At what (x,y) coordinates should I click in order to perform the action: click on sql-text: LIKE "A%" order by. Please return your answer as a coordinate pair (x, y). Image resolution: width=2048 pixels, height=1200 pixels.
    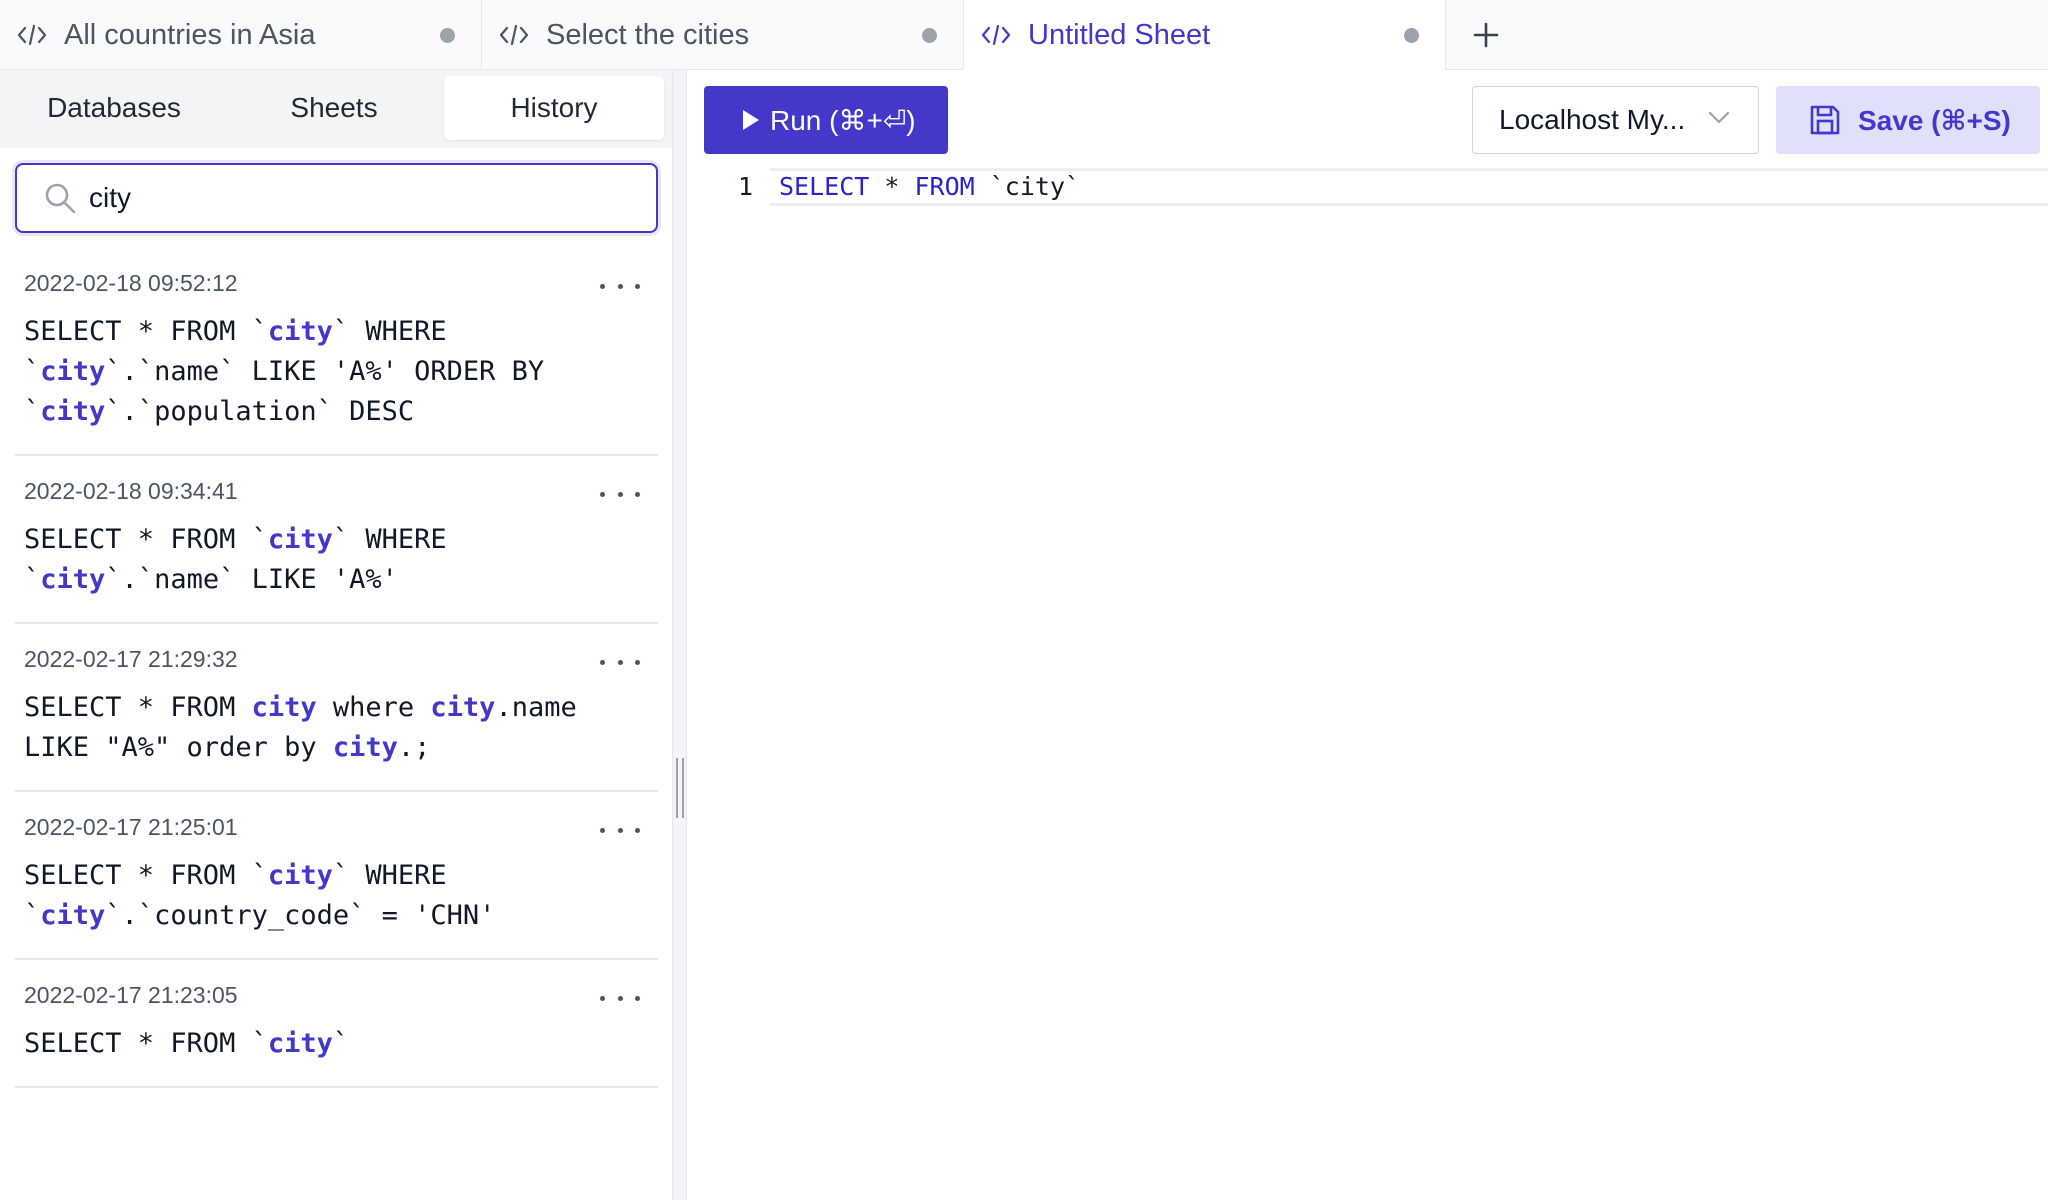
    Looking at the image, I should click on (178, 747).